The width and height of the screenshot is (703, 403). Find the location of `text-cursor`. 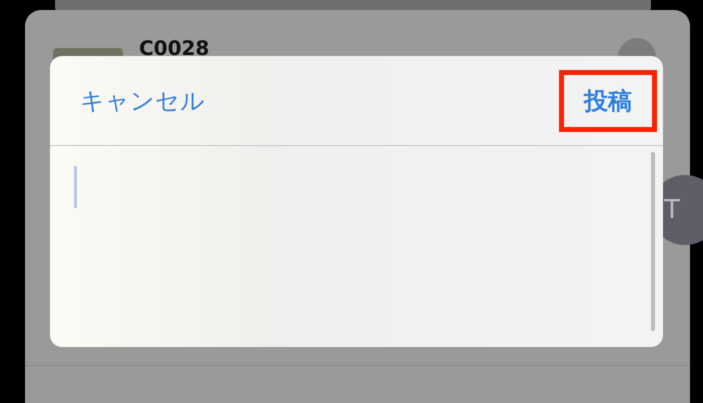

text-cursor is located at coordinates (75, 187).